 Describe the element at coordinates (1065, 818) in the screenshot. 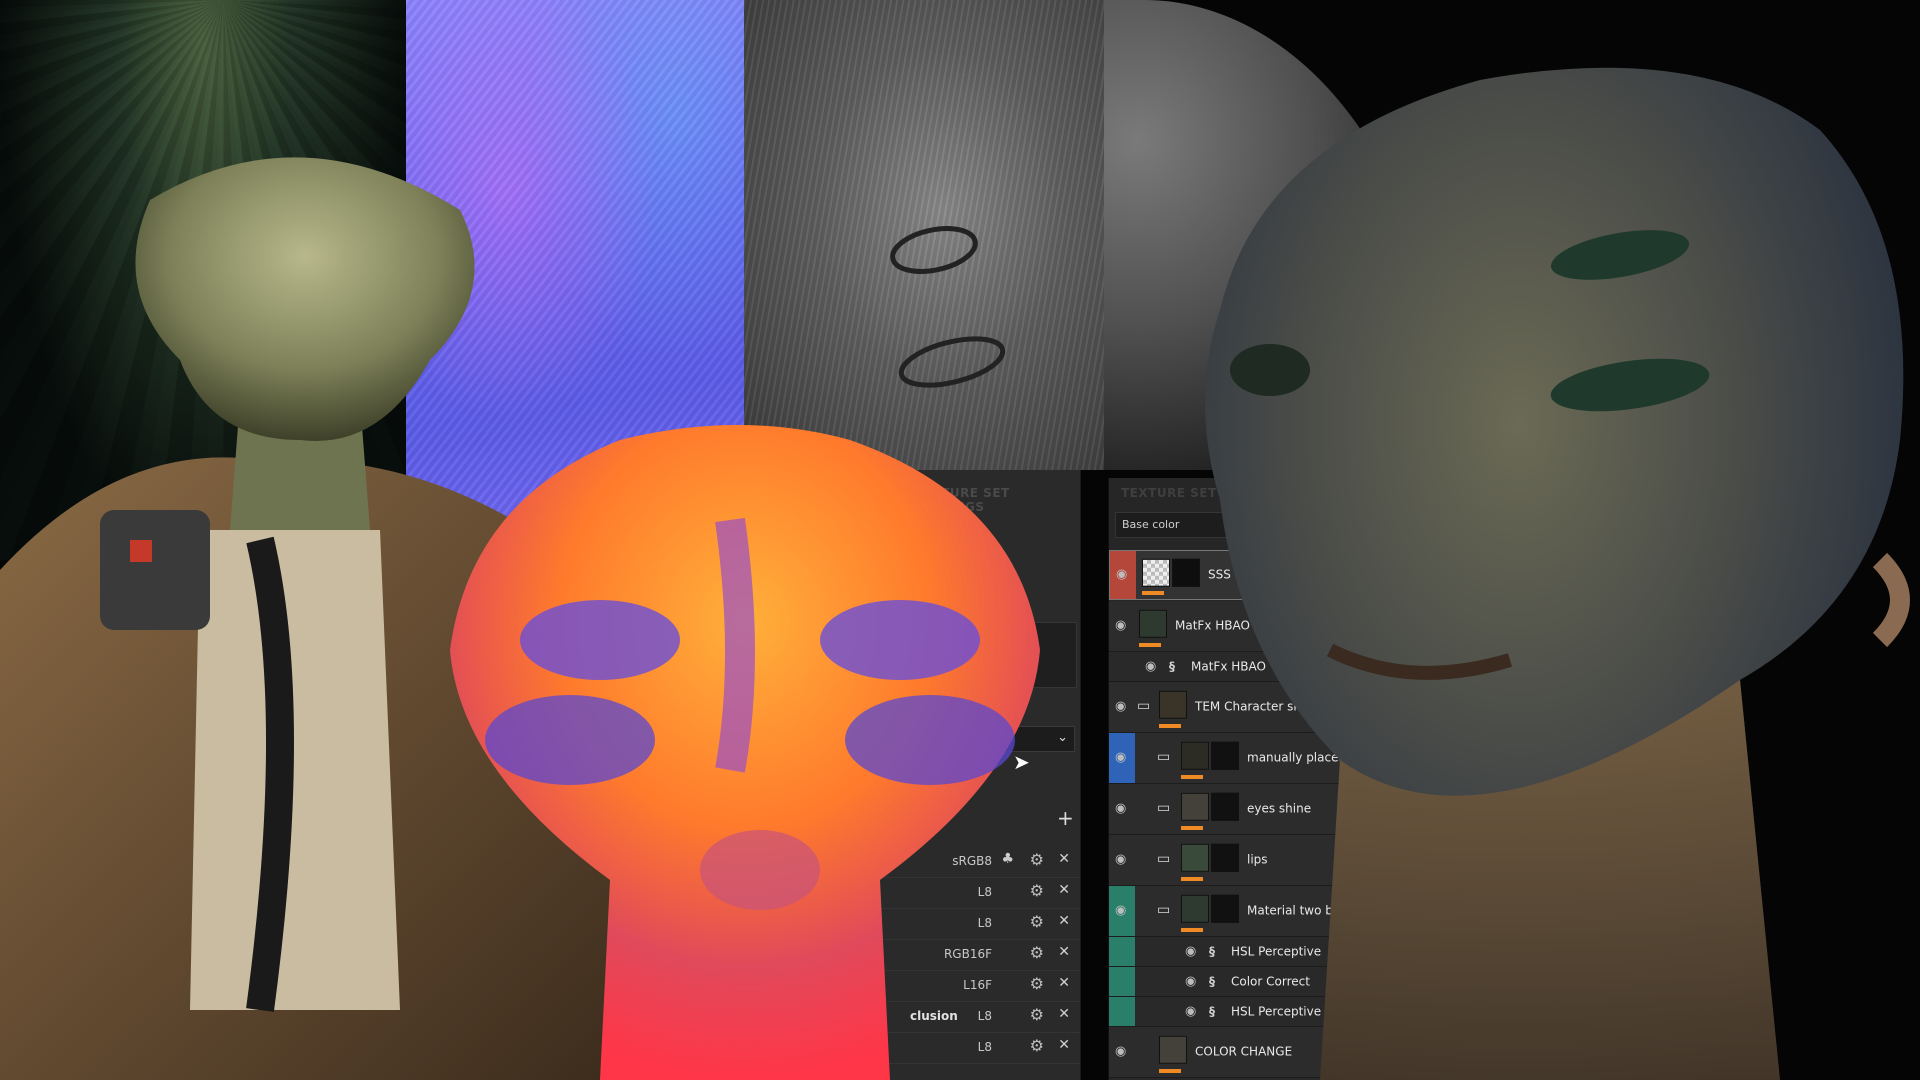

I see `add-channel-button: +` at that location.